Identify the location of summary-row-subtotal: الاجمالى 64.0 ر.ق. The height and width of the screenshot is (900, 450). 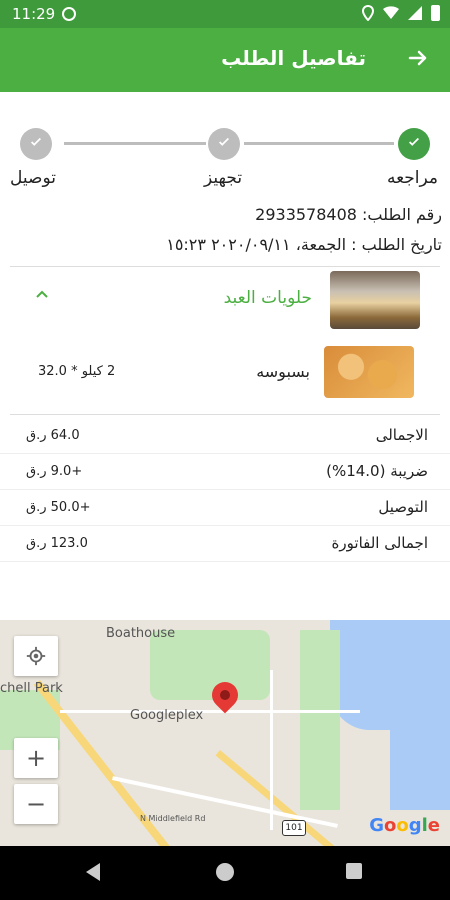
(225, 436).